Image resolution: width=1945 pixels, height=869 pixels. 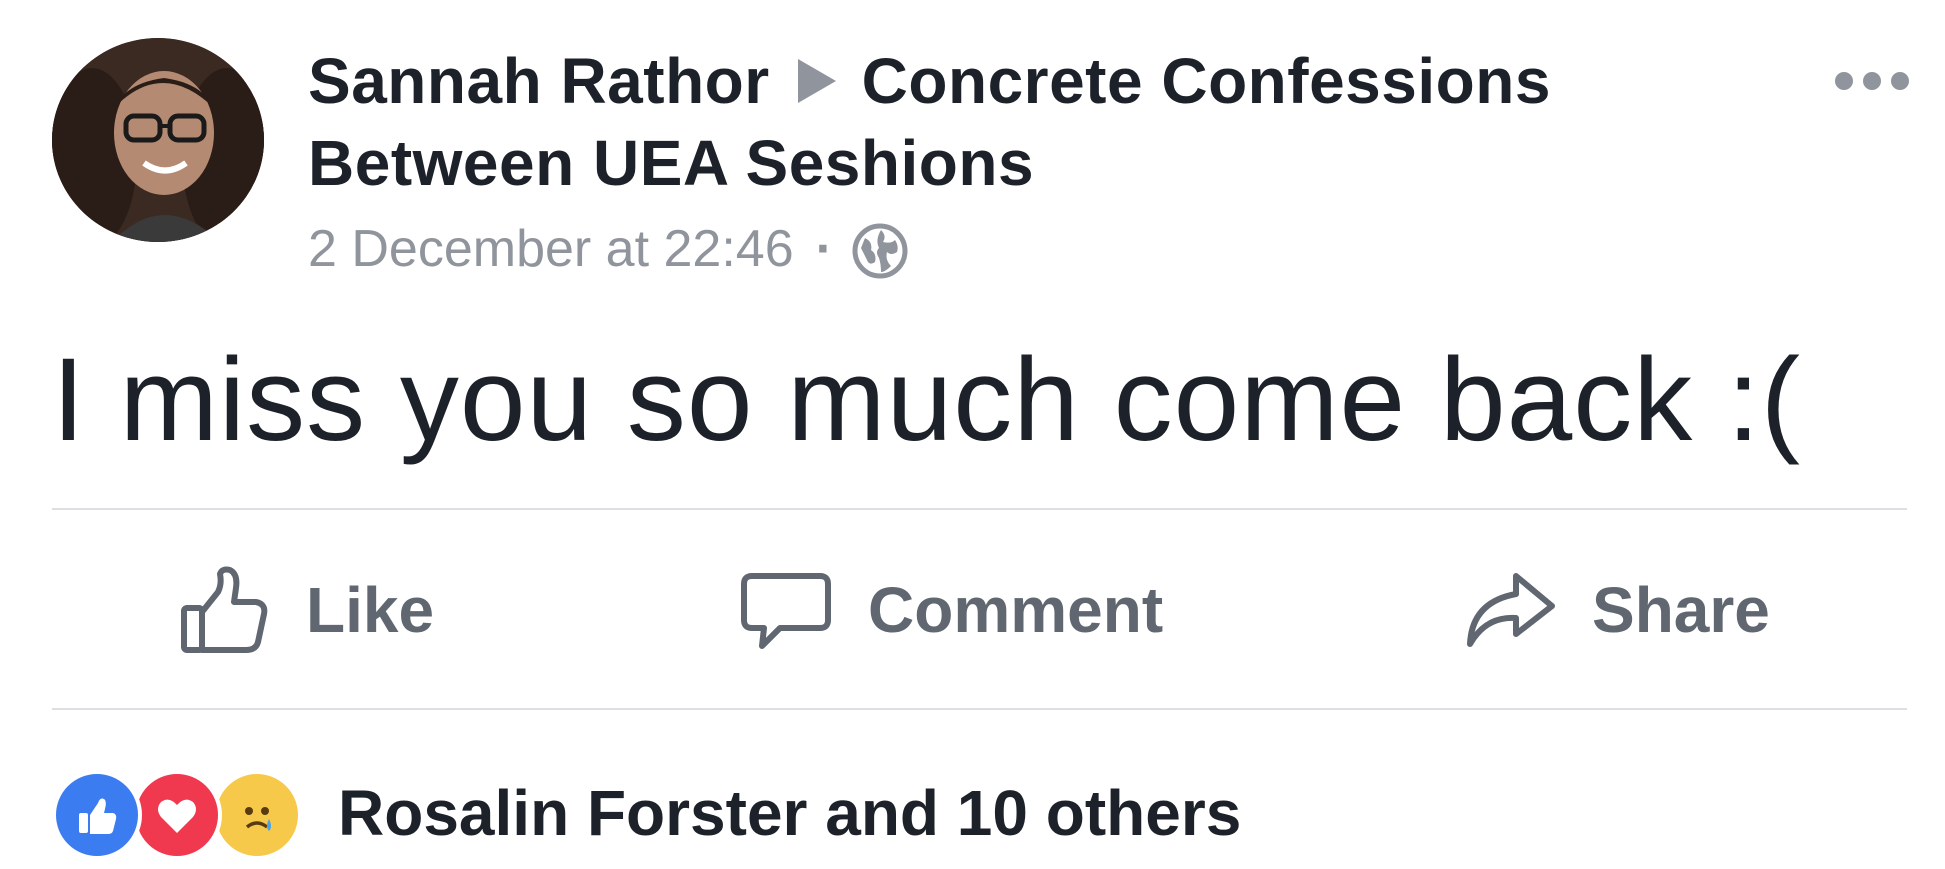 What do you see at coordinates (1681, 610) in the screenshot?
I see `share-label: Share` at bounding box center [1681, 610].